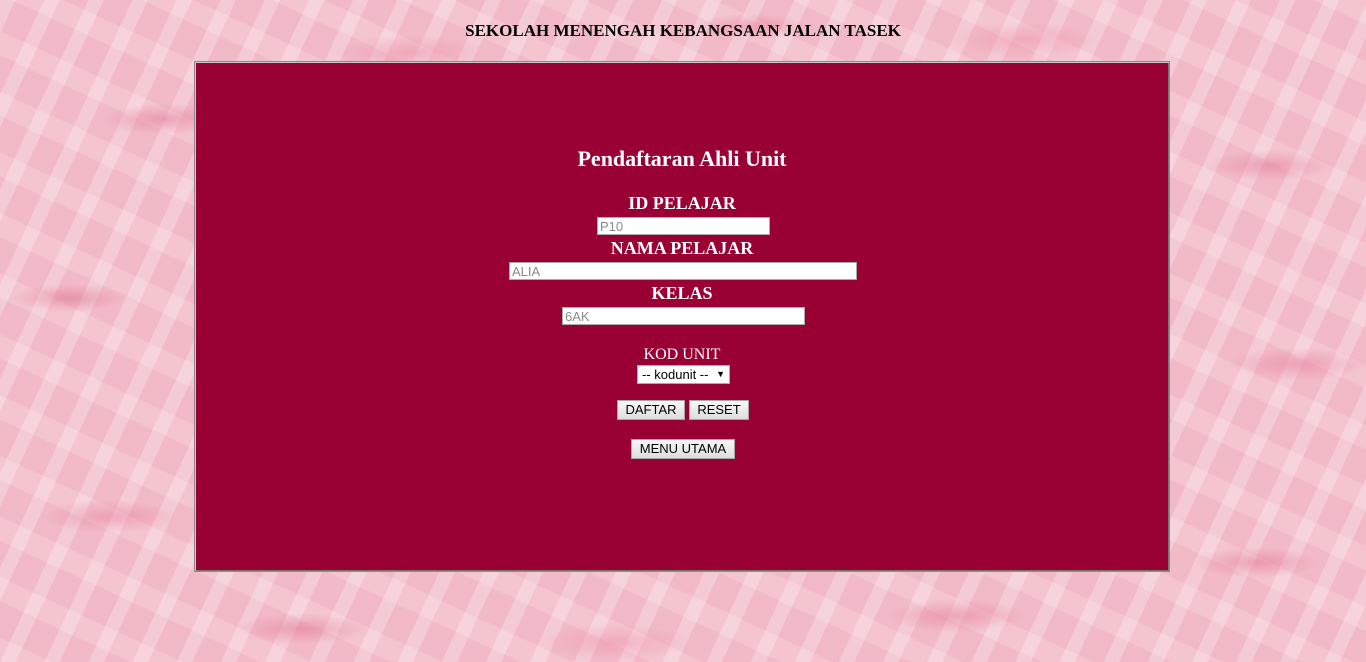 Image resolution: width=1366 pixels, height=662 pixels. Describe the element at coordinates (683, 226) in the screenshot. I see `id-pelajar-input` at that location.